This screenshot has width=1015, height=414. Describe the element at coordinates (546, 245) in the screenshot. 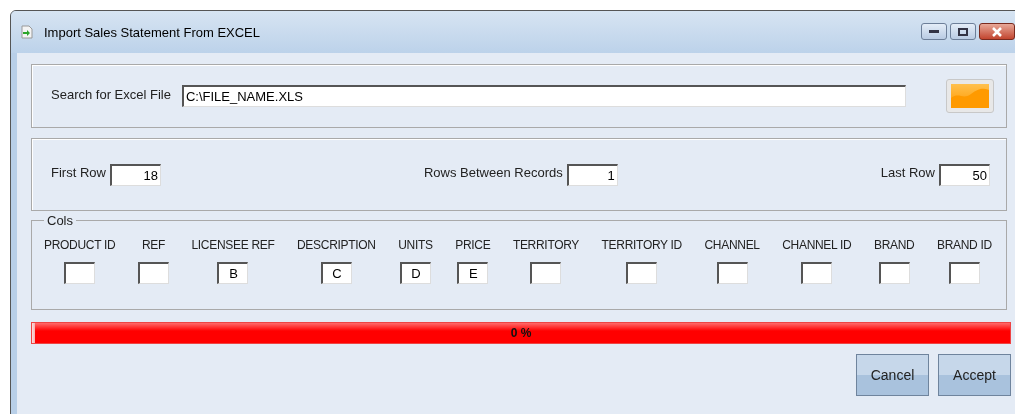

I see `column-label: TERRITORY` at that location.